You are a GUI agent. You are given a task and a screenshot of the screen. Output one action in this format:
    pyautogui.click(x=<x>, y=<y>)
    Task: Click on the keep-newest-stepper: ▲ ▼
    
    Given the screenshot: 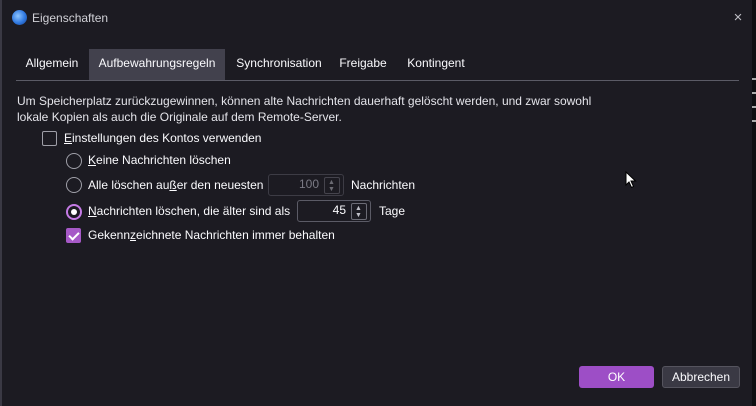 What is the action you would take?
    pyautogui.click(x=332, y=185)
    